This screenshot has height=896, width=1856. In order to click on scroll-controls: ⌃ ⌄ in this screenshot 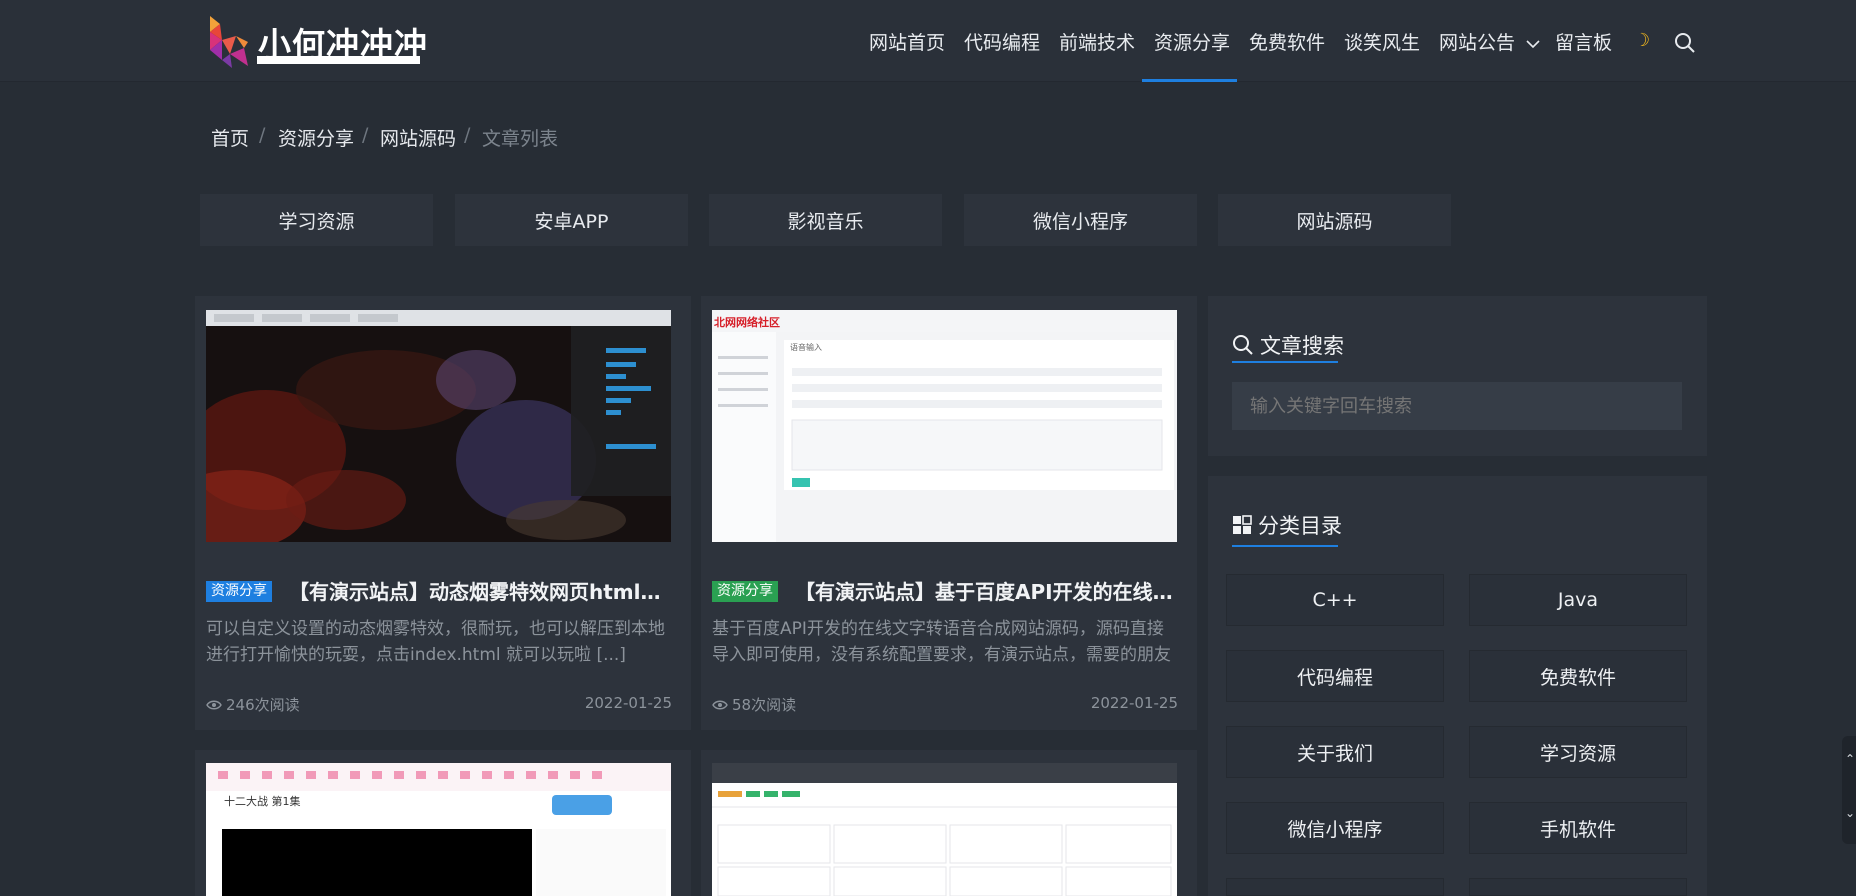, I will do `click(1849, 790)`.